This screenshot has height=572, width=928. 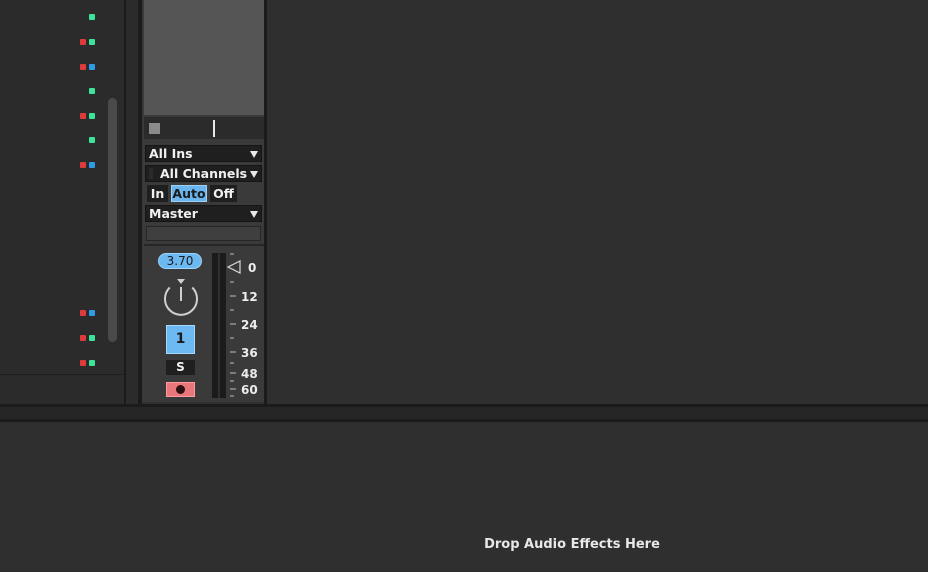 I want to click on clip-slot-area, so click(x=204, y=57).